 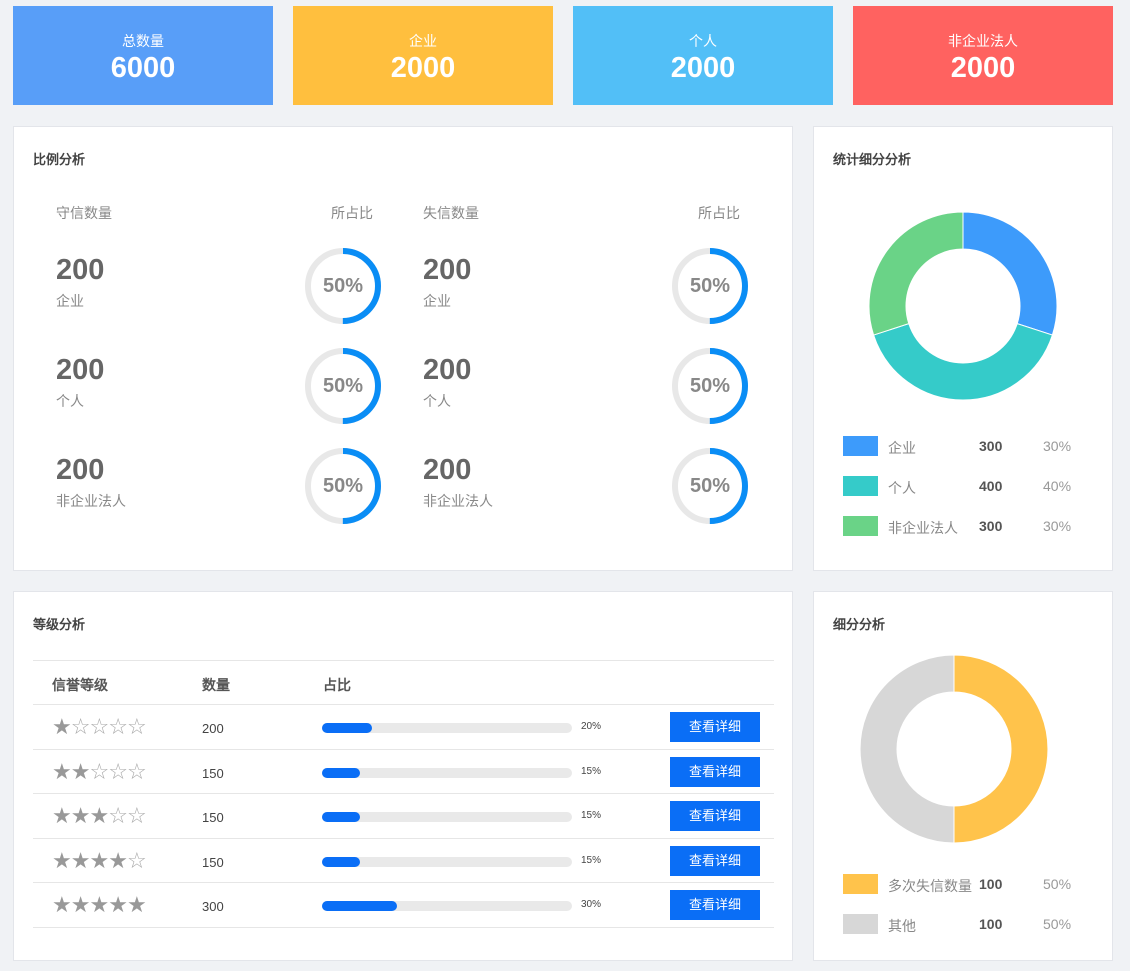 What do you see at coordinates (930, 886) in the screenshot?
I see `legend-label: 多次失信数量` at bounding box center [930, 886].